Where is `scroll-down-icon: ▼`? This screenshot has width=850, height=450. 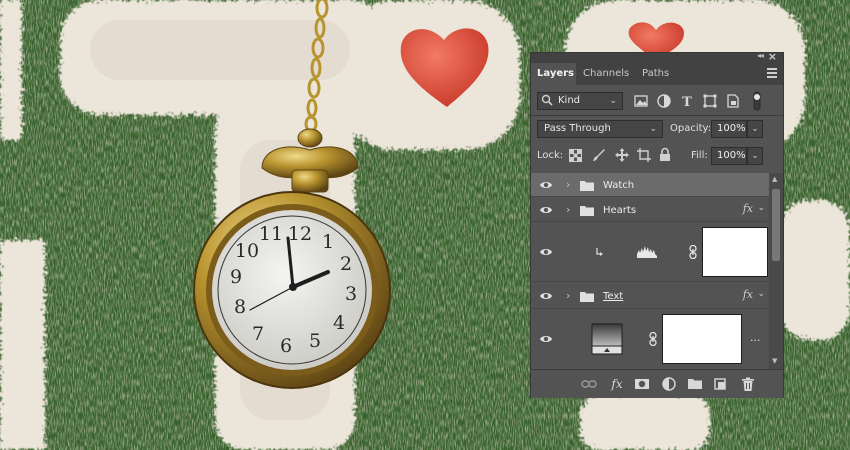 scroll-down-icon: ▼ is located at coordinates (774, 361).